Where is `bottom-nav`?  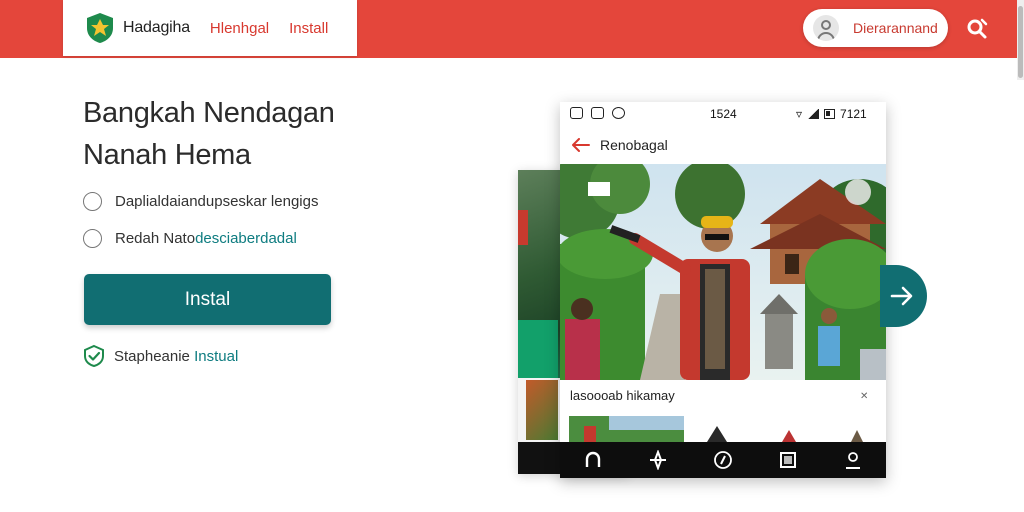 bottom-nav is located at coordinates (723, 460).